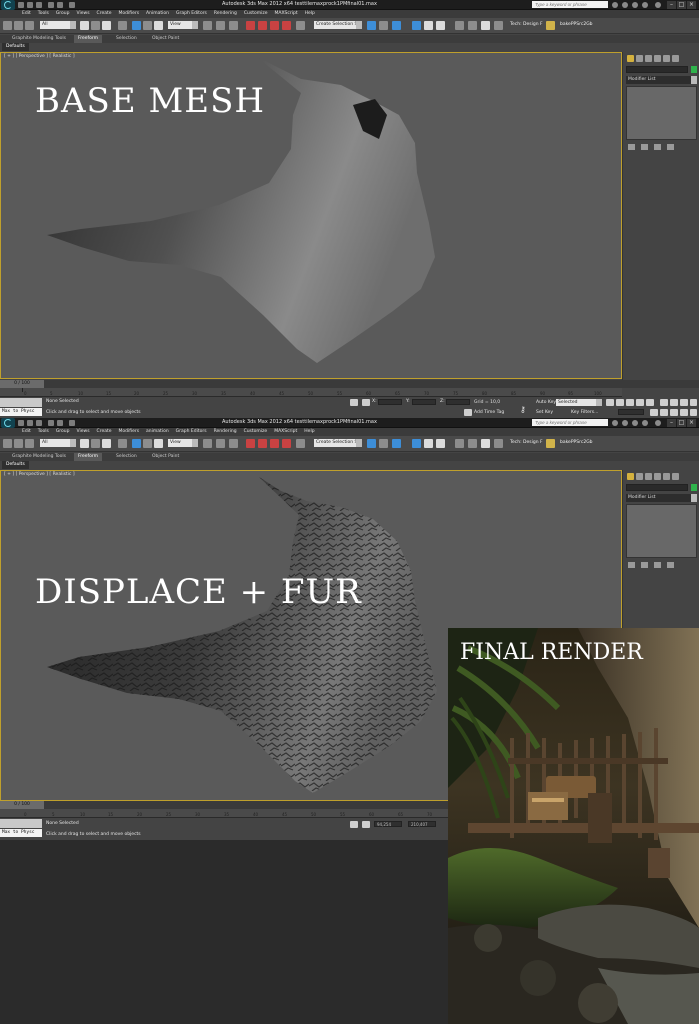 The image size is (699, 1024). What do you see at coordinates (459, 443) in the screenshot?
I see `material-editor-icon` at bounding box center [459, 443].